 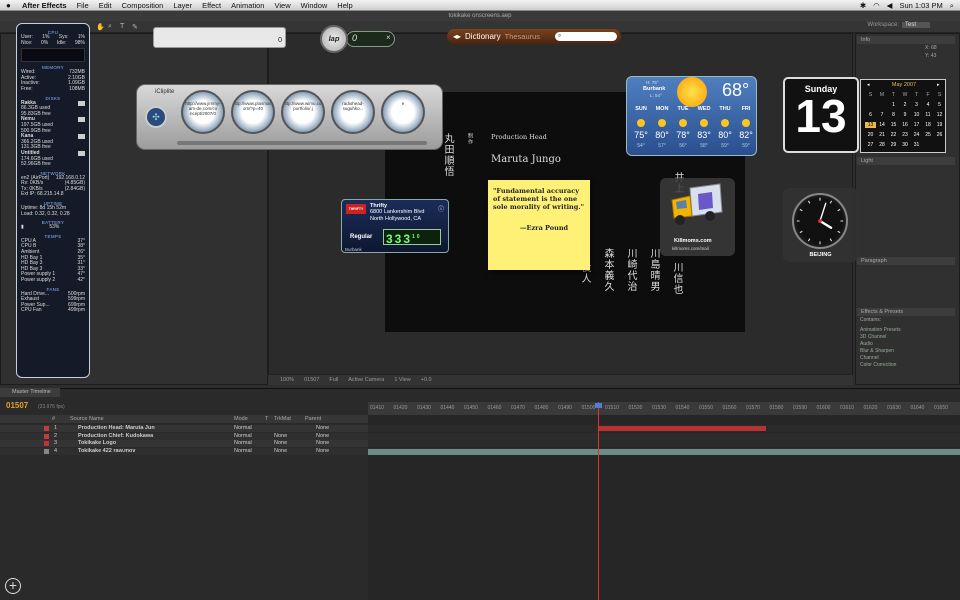 I want to click on day-cell: 7, so click(x=882, y=115).